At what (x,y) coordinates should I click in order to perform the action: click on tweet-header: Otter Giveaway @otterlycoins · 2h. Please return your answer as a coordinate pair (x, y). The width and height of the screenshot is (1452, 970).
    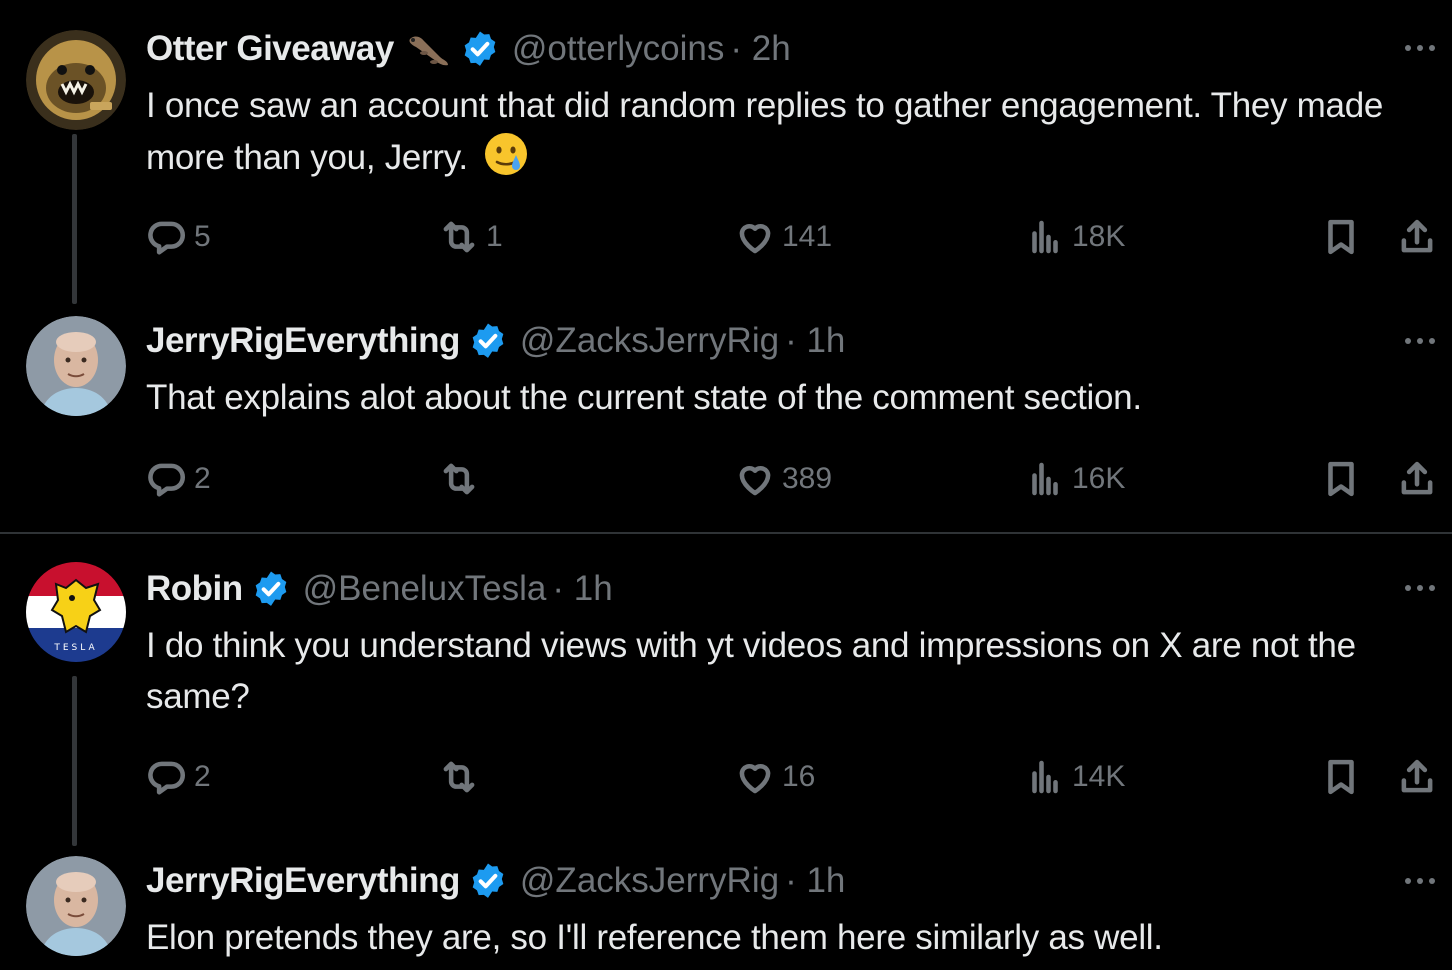
    Looking at the image, I should click on (468, 49).